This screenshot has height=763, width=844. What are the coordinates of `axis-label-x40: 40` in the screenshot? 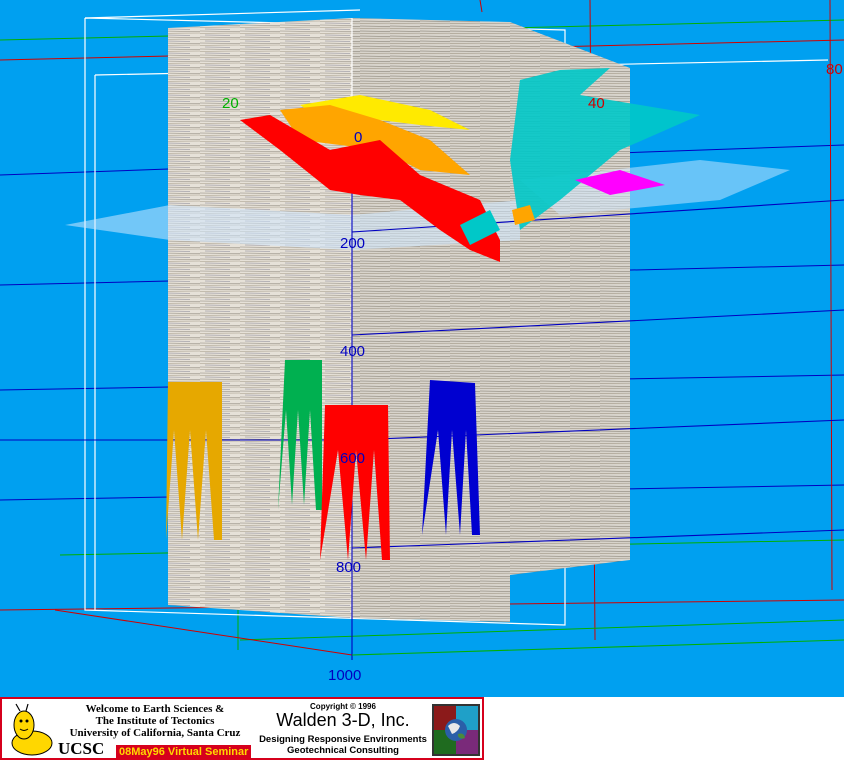 It's located at (596, 103).